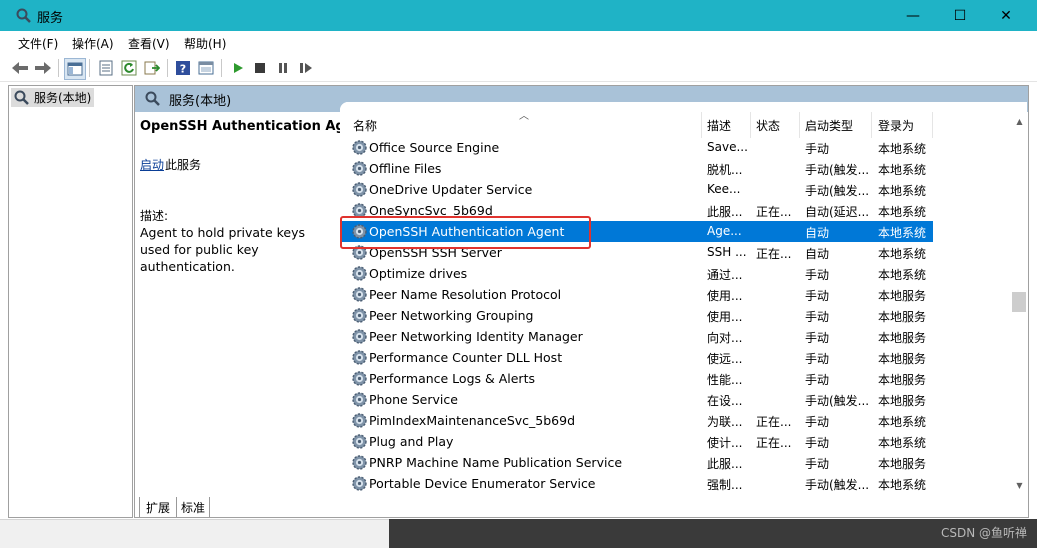  What do you see at coordinates (38, 43) in the screenshot?
I see `menu-file: 文件(F)` at bounding box center [38, 43].